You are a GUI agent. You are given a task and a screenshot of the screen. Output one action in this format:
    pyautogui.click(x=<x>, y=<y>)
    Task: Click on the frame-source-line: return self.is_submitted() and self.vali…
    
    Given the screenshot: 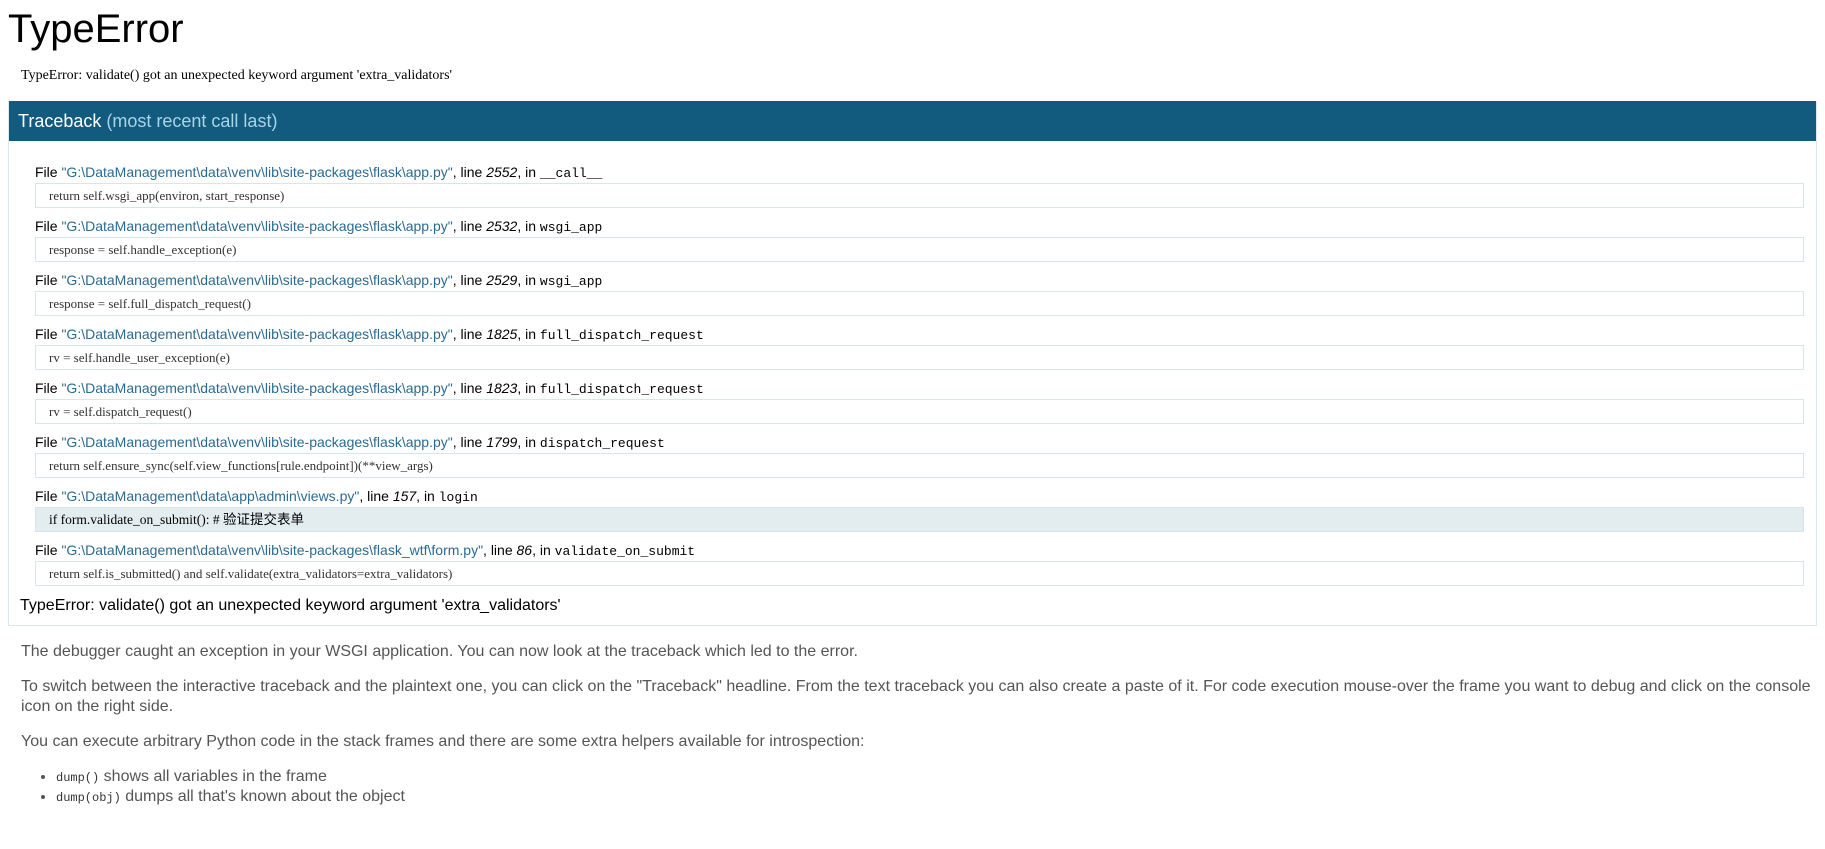 What is the action you would take?
    pyautogui.click(x=919, y=573)
    